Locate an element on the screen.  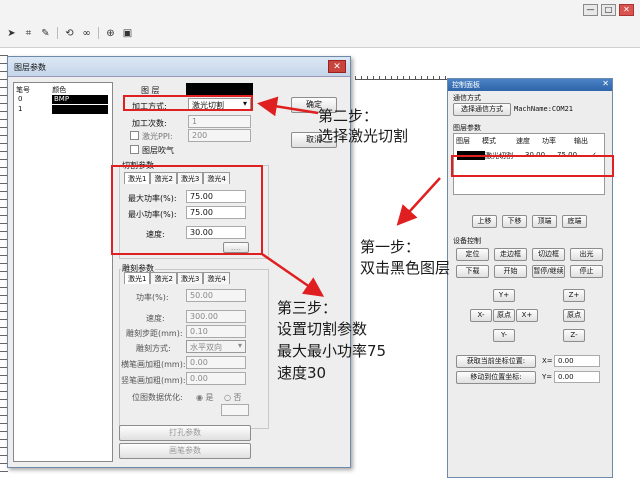
step3-line3: 速度30 is located at coordinates (302, 373).